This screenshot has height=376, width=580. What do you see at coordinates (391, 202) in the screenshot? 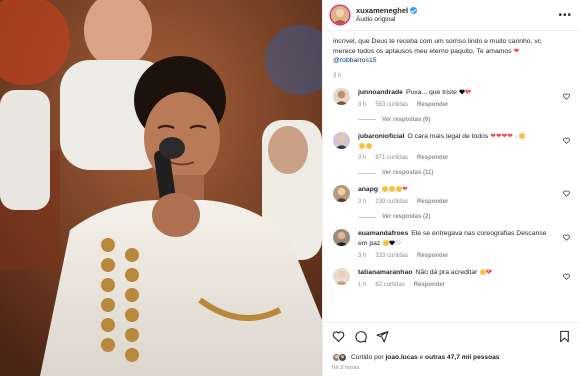
I see `comment-likes-count: 239 curtidas` at bounding box center [391, 202].